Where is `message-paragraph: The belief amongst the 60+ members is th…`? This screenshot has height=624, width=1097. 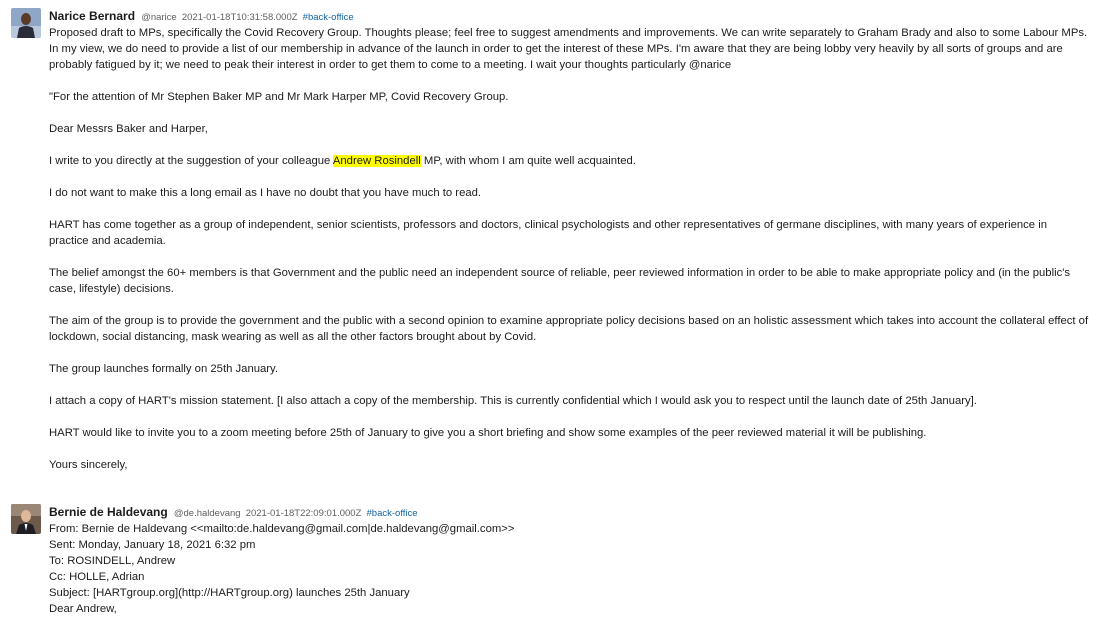 message-paragraph: The belief amongst the 60+ members is th… is located at coordinates (560, 281).